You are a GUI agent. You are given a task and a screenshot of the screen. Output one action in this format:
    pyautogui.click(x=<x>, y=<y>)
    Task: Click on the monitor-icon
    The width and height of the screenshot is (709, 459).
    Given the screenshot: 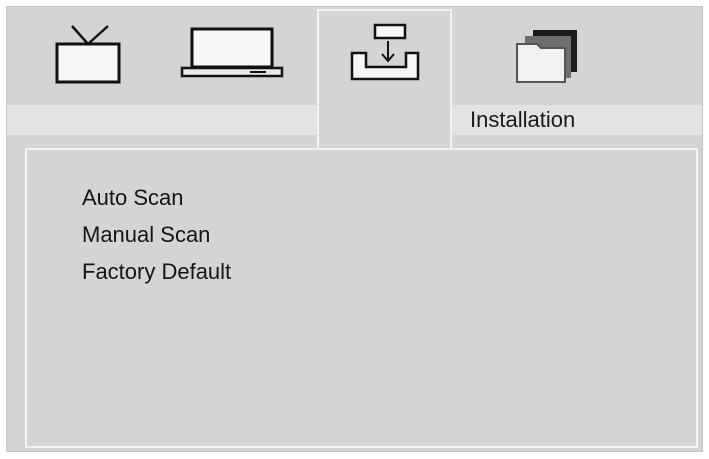 What is the action you would take?
    pyautogui.click(x=232, y=52)
    